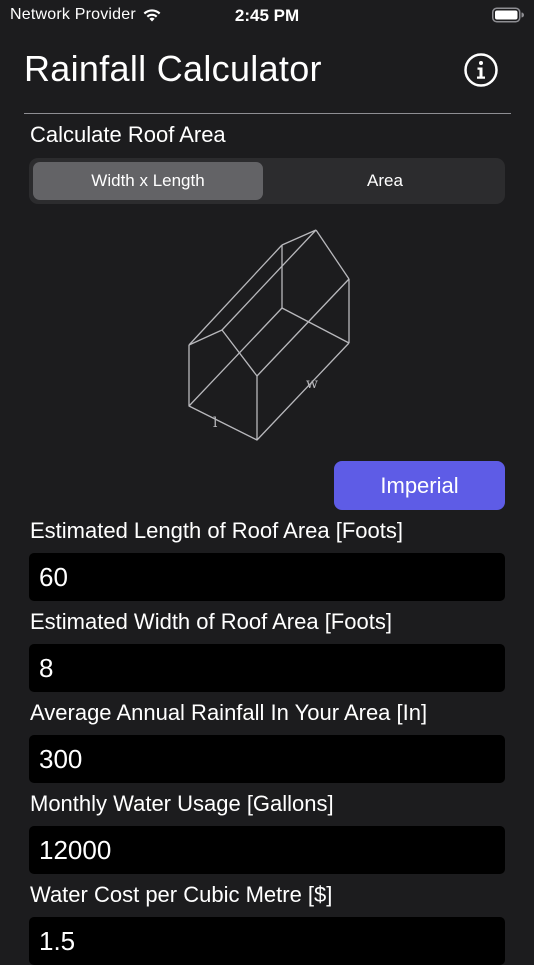  I want to click on roof-length-value: 60, so click(53, 576).